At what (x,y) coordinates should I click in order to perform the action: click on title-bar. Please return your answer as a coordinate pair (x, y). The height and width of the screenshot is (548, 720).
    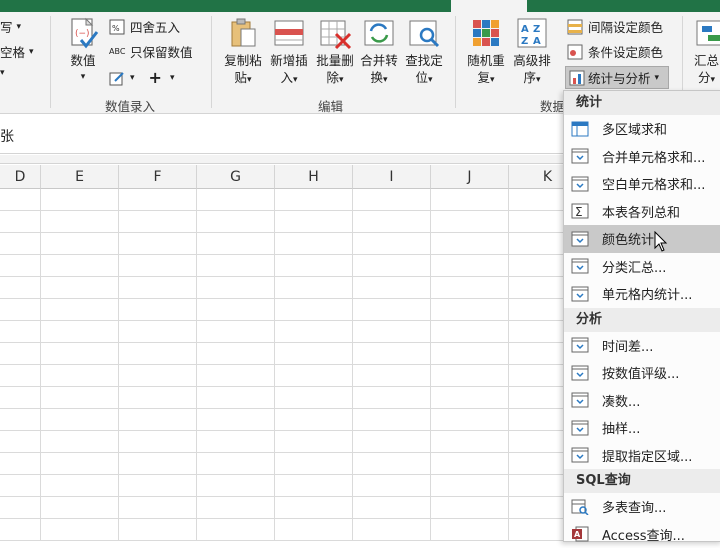
    Looking at the image, I should click on (360, 6).